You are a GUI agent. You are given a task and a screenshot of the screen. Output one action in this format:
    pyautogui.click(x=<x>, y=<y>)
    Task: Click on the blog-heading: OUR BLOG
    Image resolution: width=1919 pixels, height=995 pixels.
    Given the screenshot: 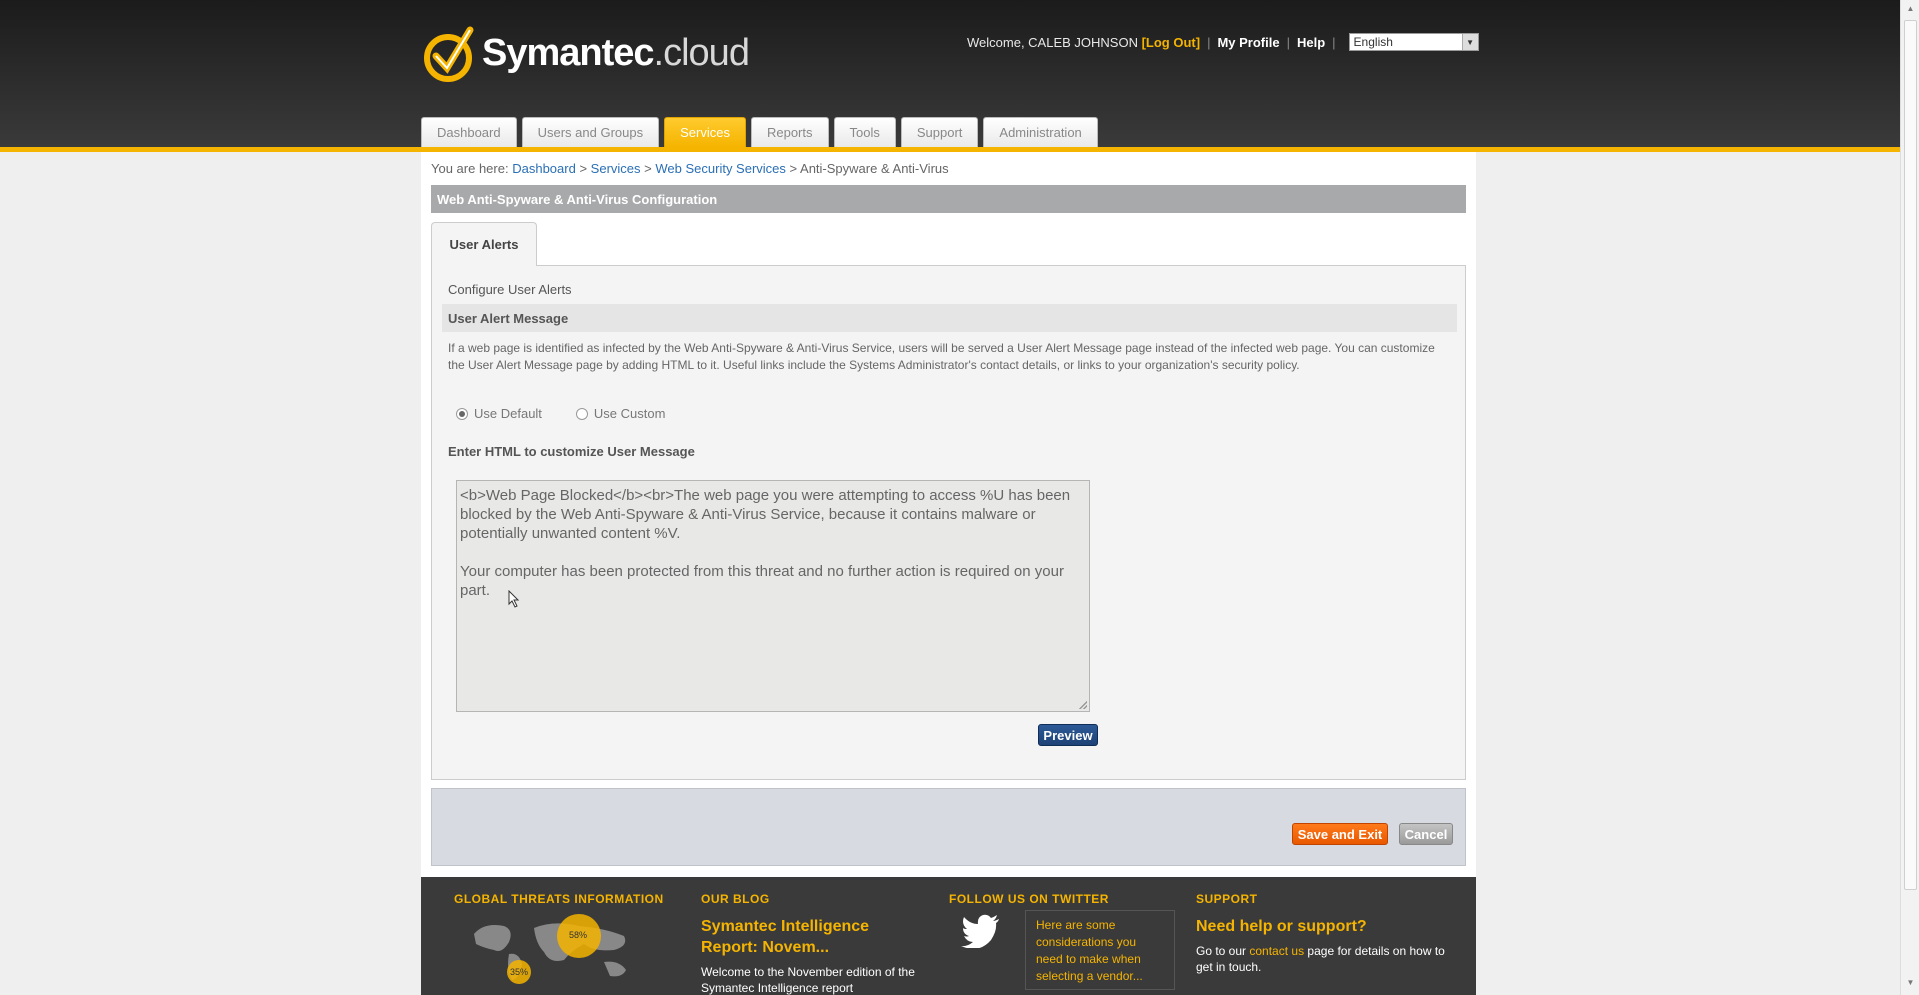 What is the action you would take?
    pyautogui.click(x=735, y=899)
    